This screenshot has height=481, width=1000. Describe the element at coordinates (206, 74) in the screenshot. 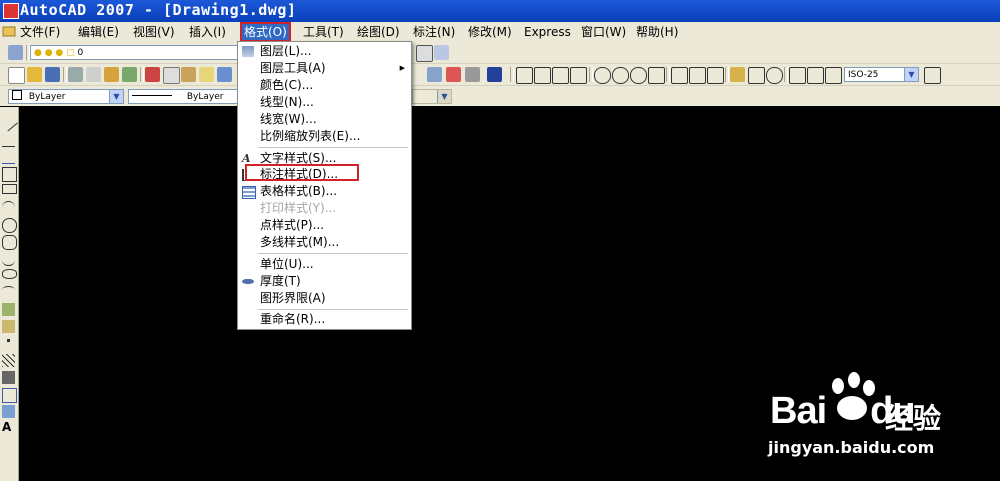

I see `match-properties-icon` at that location.